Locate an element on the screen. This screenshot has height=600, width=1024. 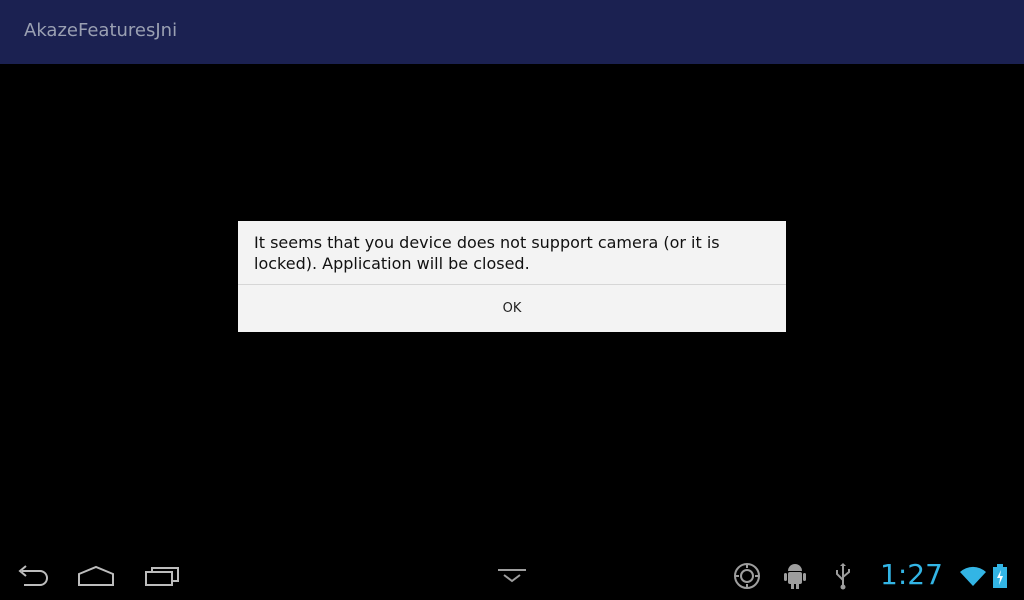
system-navigation-bar: 1:27 is located at coordinates (512, 576).